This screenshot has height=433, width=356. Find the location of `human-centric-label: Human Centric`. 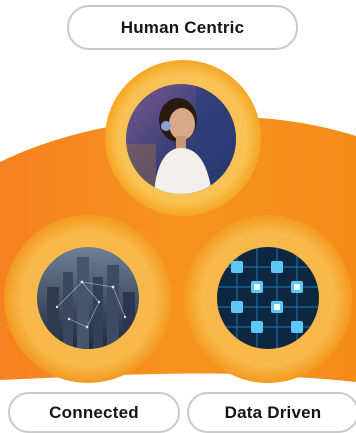

human-centric-label: Human Centric is located at coordinates (182, 27).